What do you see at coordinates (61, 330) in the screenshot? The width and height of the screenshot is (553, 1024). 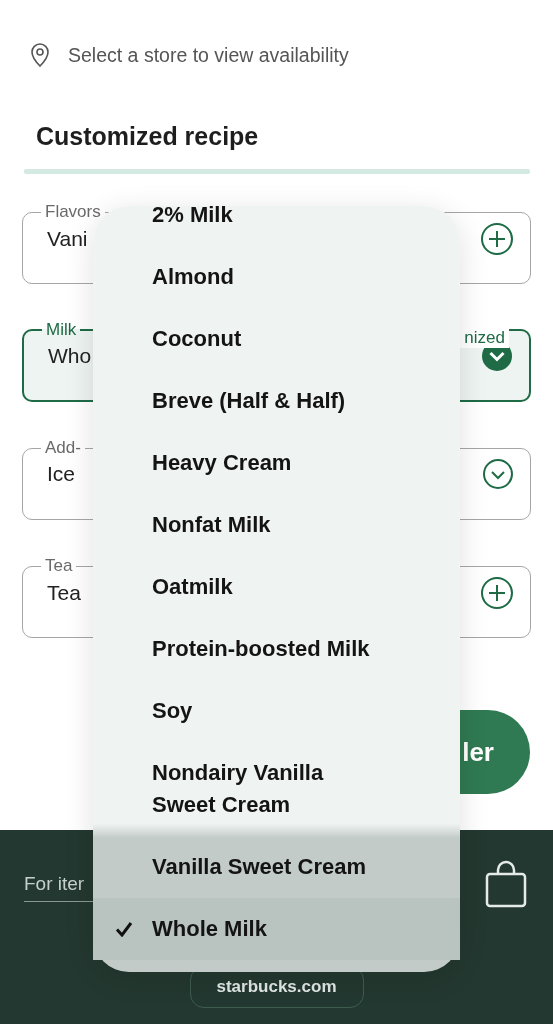 I see `field-label: Milk` at bounding box center [61, 330].